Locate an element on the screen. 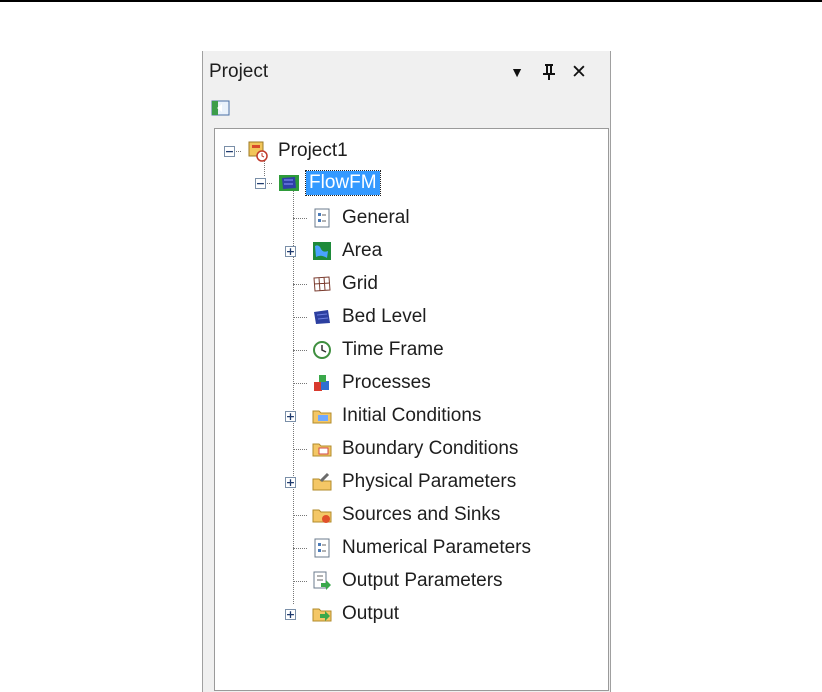 This screenshot has height=692, width=822. clock-icon is located at coordinates (322, 350).